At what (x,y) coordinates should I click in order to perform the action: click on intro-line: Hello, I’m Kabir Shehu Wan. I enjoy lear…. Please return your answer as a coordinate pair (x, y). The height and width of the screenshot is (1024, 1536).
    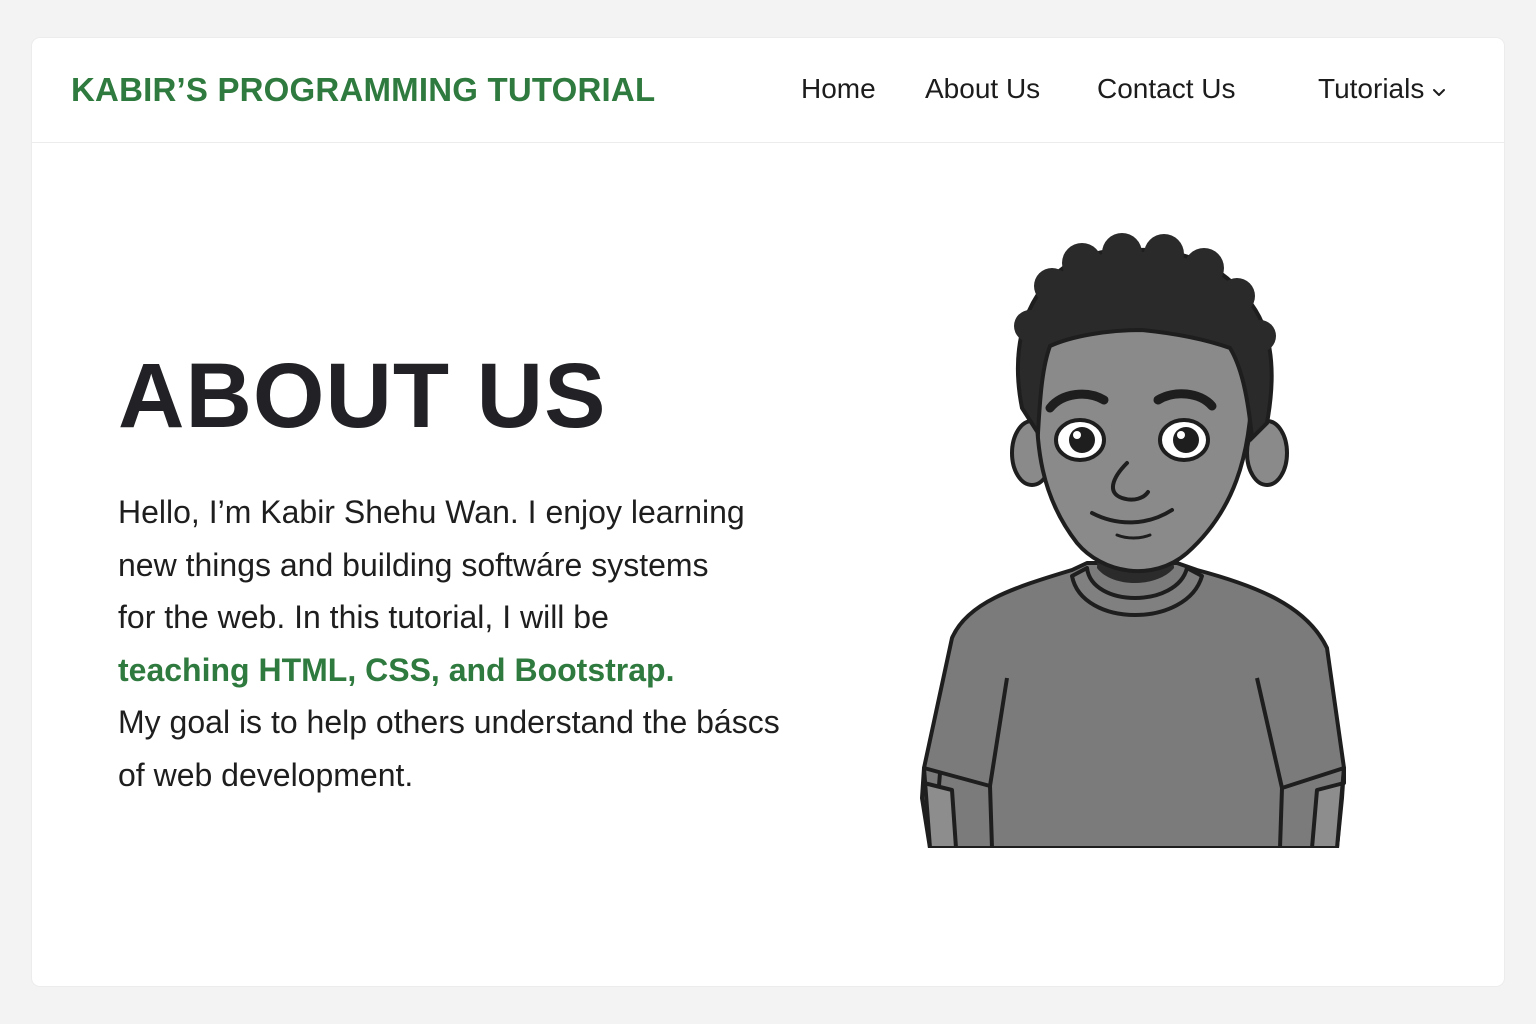
    Looking at the image, I should click on (431, 512).